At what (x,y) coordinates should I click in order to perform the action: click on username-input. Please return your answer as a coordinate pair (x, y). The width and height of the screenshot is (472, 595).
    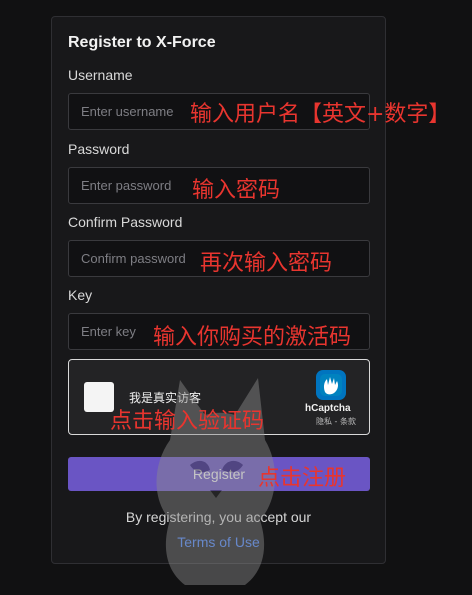
    Looking at the image, I should click on (219, 111).